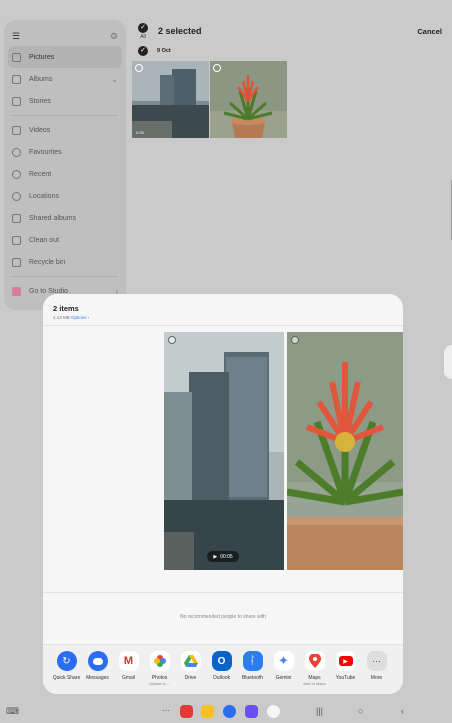 This screenshot has height=723, width=452. Describe the element at coordinates (16, 57) in the screenshot. I see `pictures-icon` at that location.